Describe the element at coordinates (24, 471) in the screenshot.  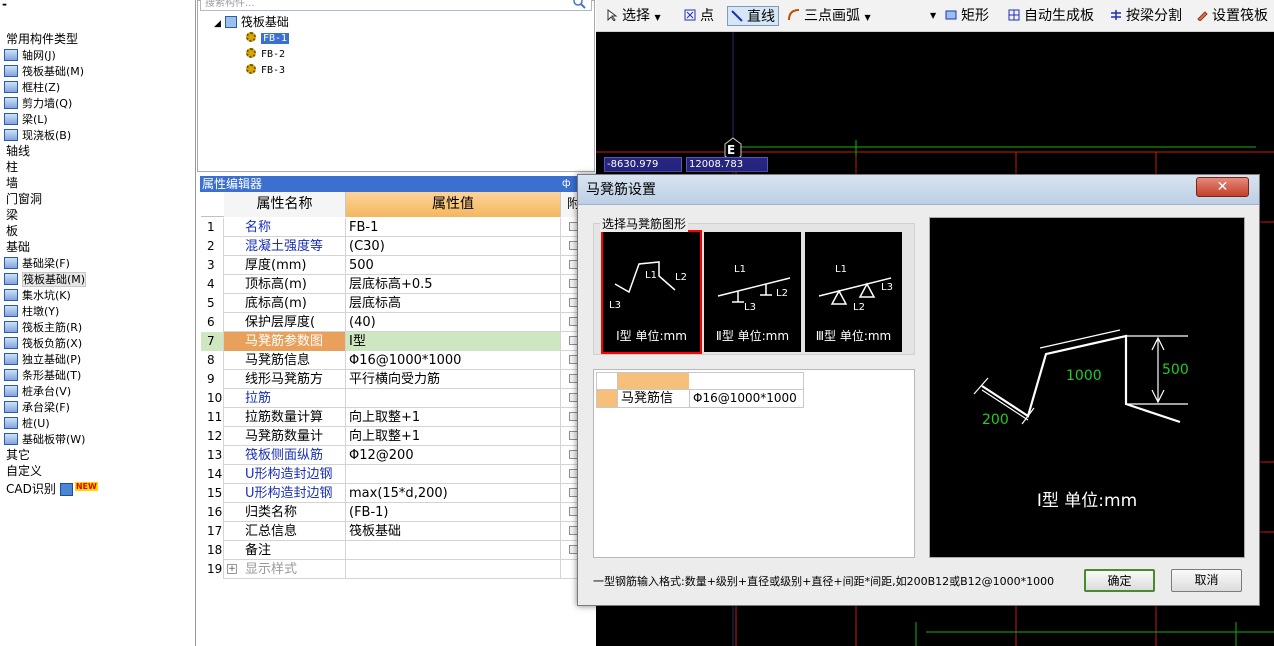
I see `category-label: 自定义` at that location.